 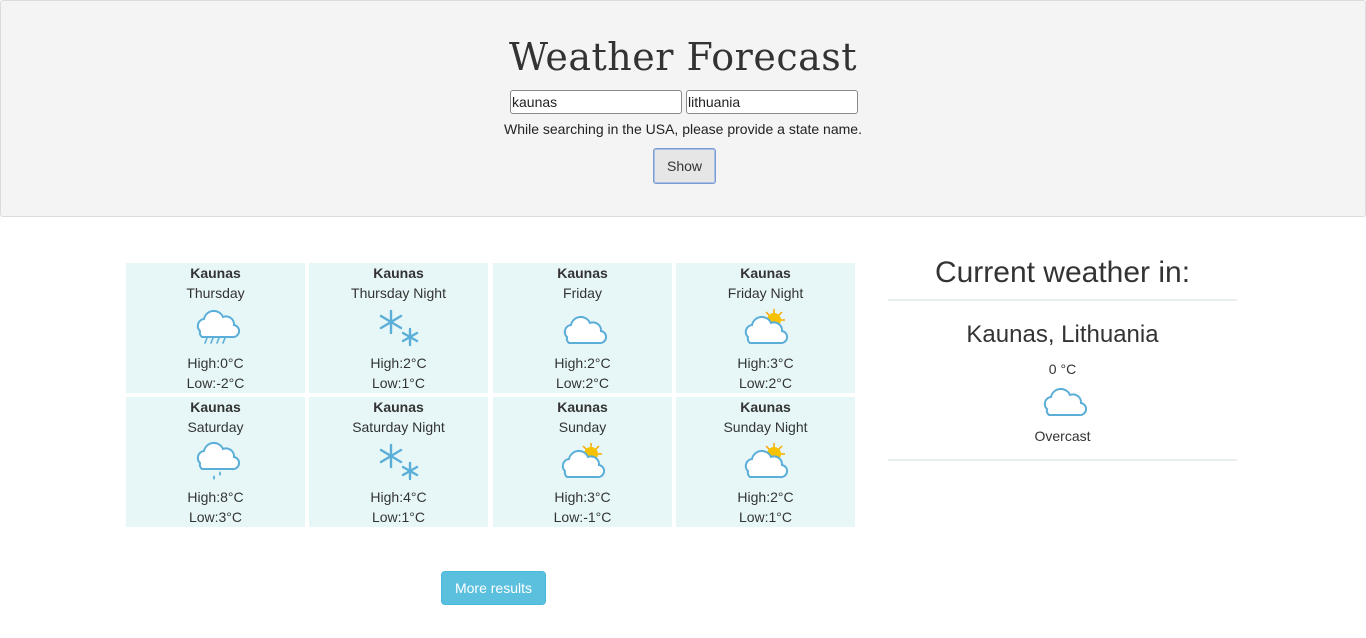 What do you see at coordinates (683, 57) in the screenshot?
I see `page-title: Weather Forecast` at bounding box center [683, 57].